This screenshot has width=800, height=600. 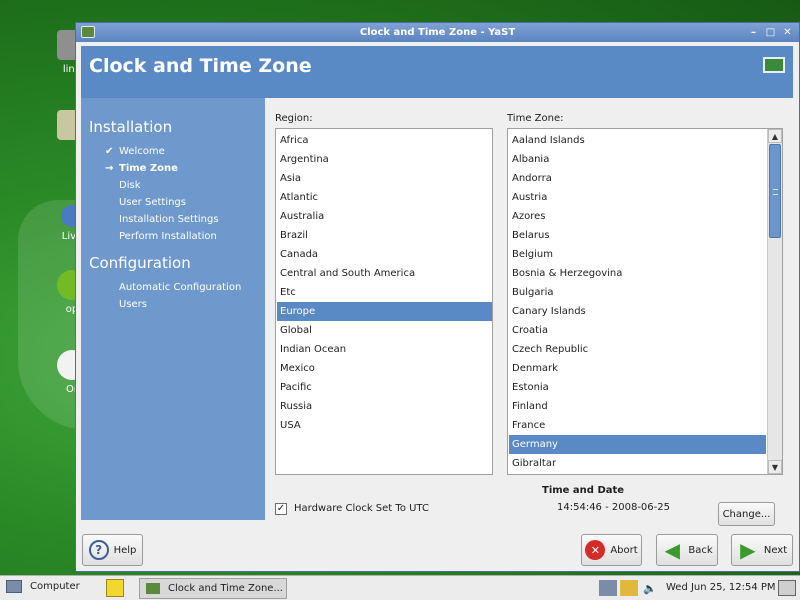 What do you see at coordinates (774, 301) in the screenshot?
I see `timezone-scrollbar: ▲ ▼` at bounding box center [774, 301].